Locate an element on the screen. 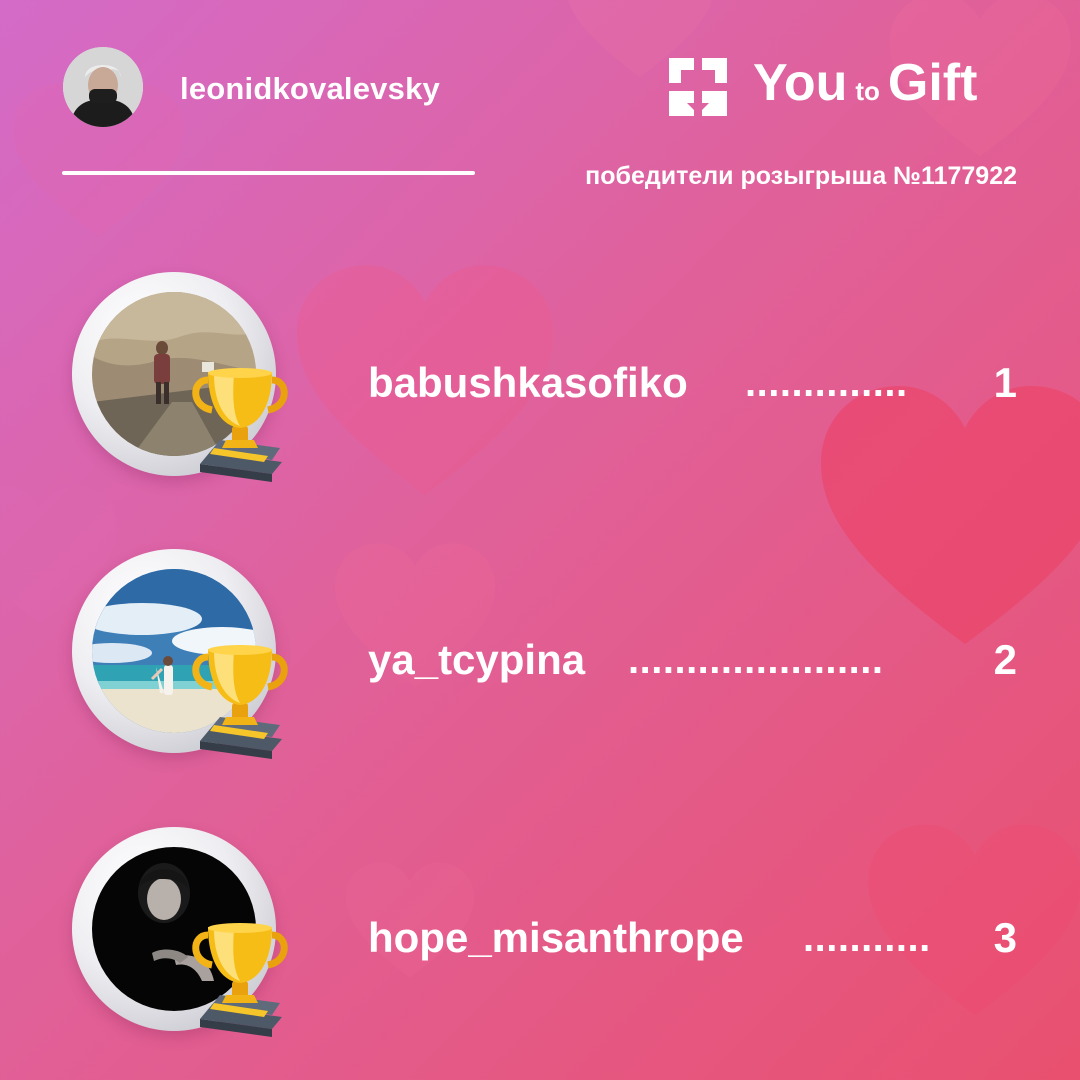  giveaway-subtitle: победители розыгрыша №1177922 is located at coordinates (801, 176).